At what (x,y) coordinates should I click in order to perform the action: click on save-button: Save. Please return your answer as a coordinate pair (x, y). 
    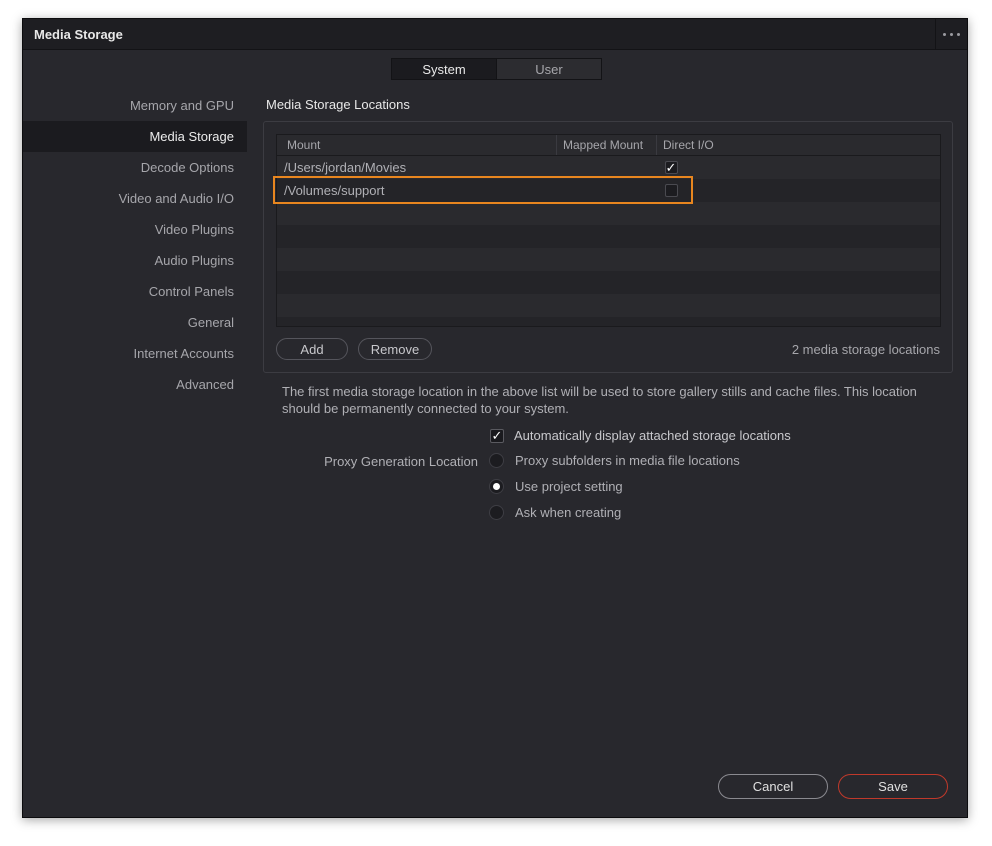
    Looking at the image, I should click on (893, 786).